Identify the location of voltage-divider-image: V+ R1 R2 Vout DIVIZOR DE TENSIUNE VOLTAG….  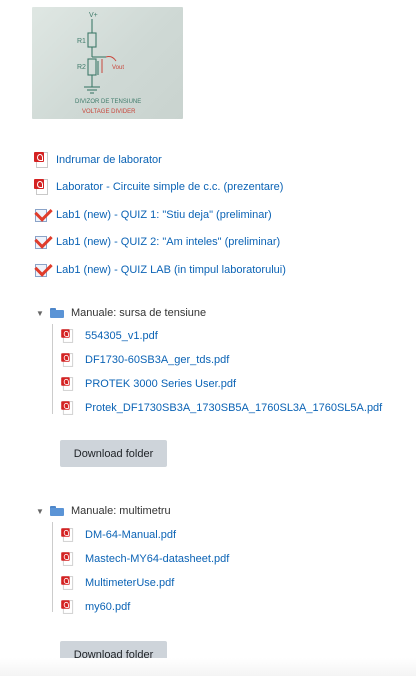
(107, 63).